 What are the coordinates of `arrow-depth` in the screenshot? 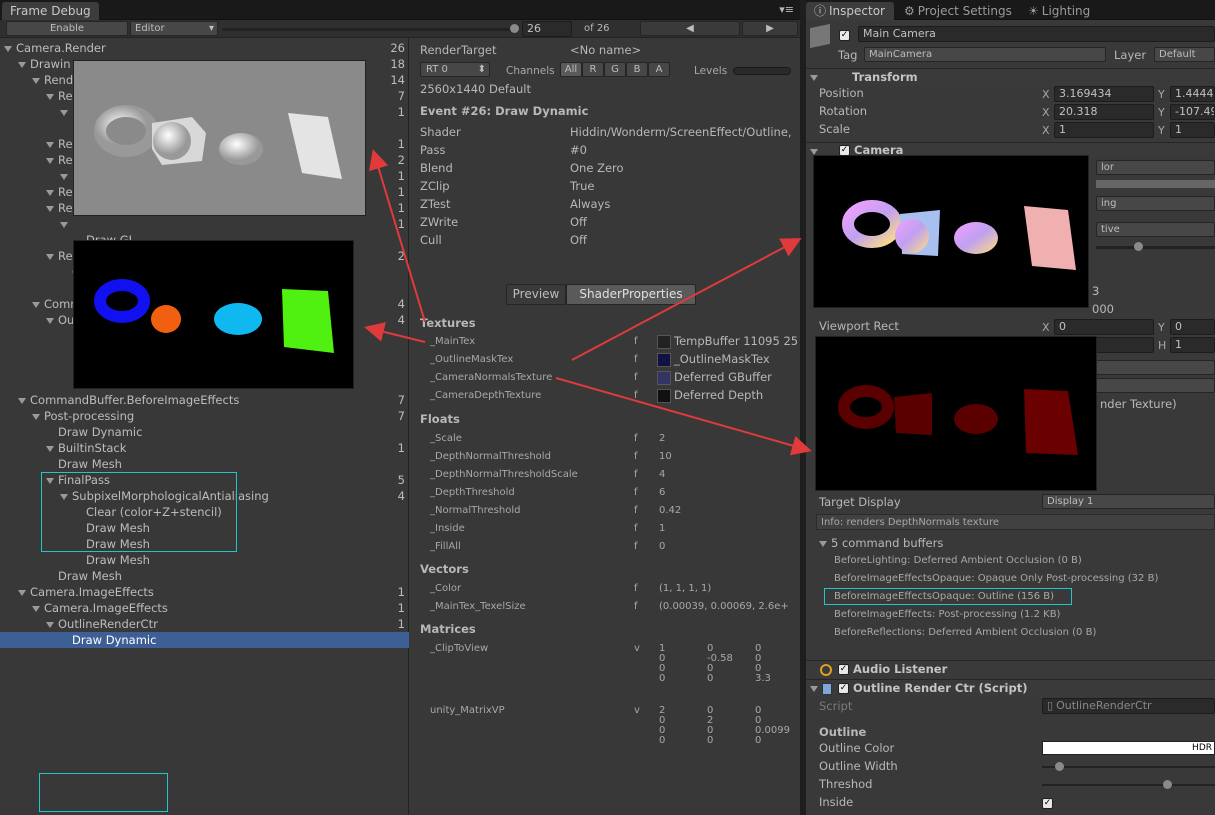 It's located at (683, 416).